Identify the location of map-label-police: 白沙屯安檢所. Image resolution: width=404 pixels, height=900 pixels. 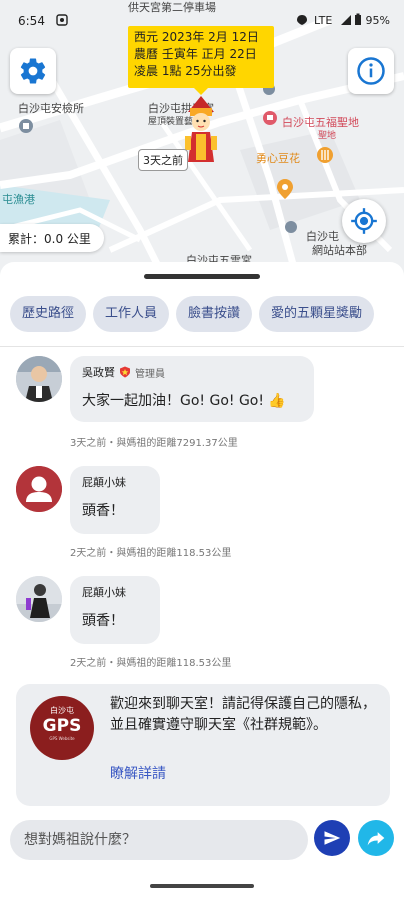
(51, 108).